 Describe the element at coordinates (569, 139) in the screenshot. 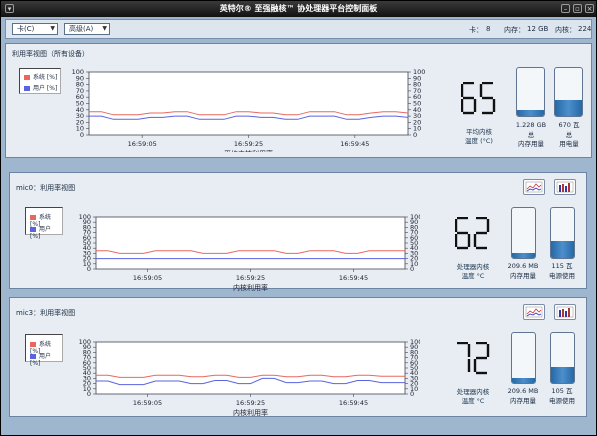

I see `power-label: 总用电量` at that location.